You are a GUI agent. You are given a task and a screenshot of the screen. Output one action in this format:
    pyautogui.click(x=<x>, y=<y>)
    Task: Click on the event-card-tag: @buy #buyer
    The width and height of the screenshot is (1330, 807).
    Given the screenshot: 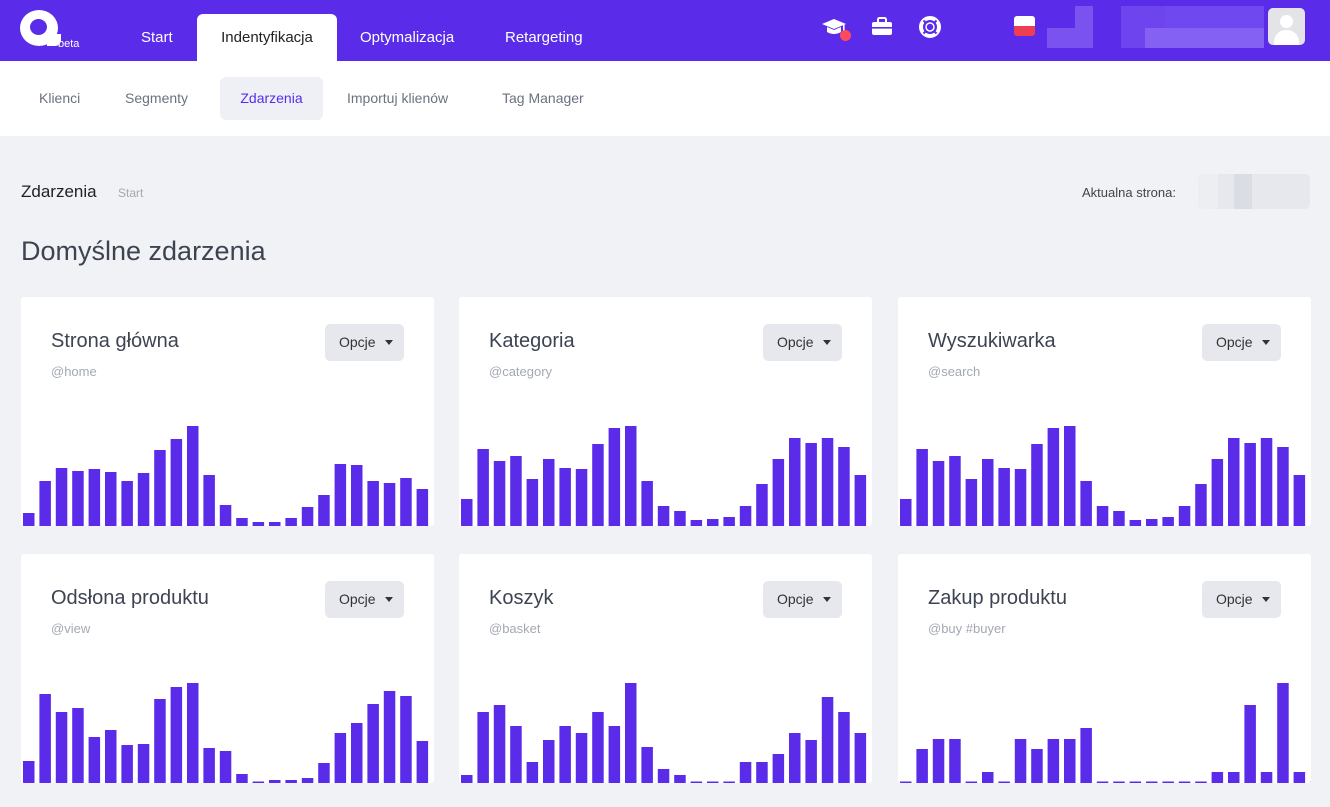 What is the action you would take?
    pyautogui.click(x=967, y=628)
    